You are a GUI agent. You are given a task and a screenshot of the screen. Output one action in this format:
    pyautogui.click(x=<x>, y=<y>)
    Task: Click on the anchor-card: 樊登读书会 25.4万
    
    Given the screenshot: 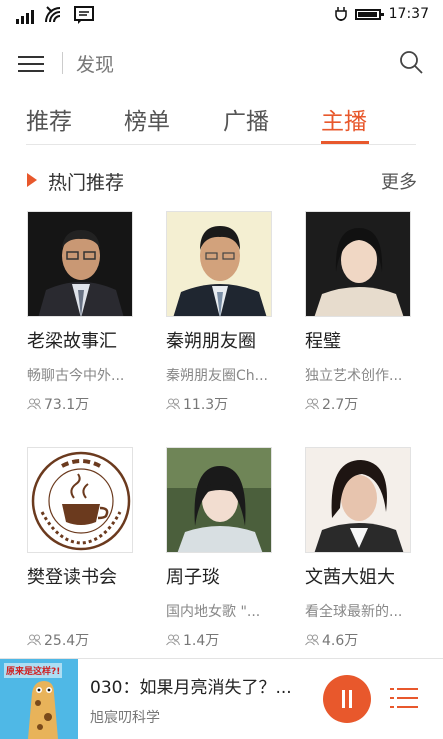 What is the action you would take?
    pyautogui.click(x=87, y=552)
    